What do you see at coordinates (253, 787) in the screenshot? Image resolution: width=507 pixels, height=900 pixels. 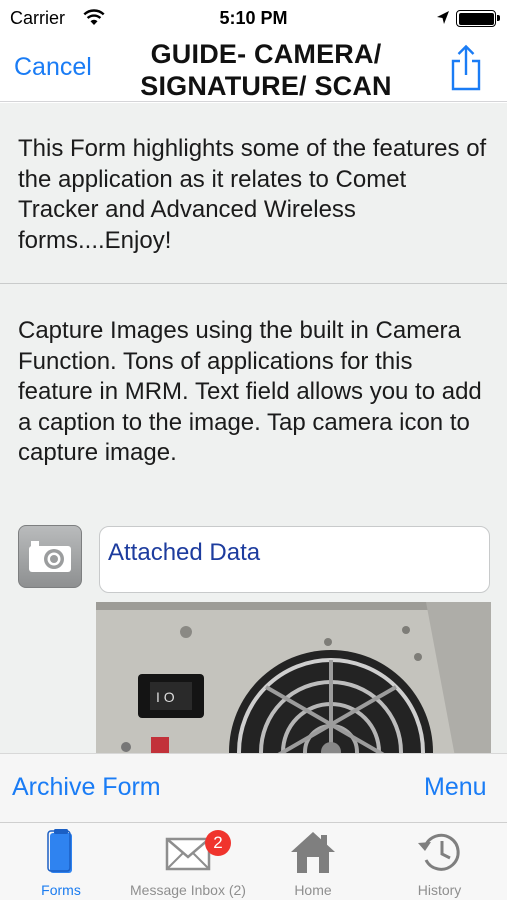 I see `form-toolbar: Archive Form Menu` at bounding box center [253, 787].